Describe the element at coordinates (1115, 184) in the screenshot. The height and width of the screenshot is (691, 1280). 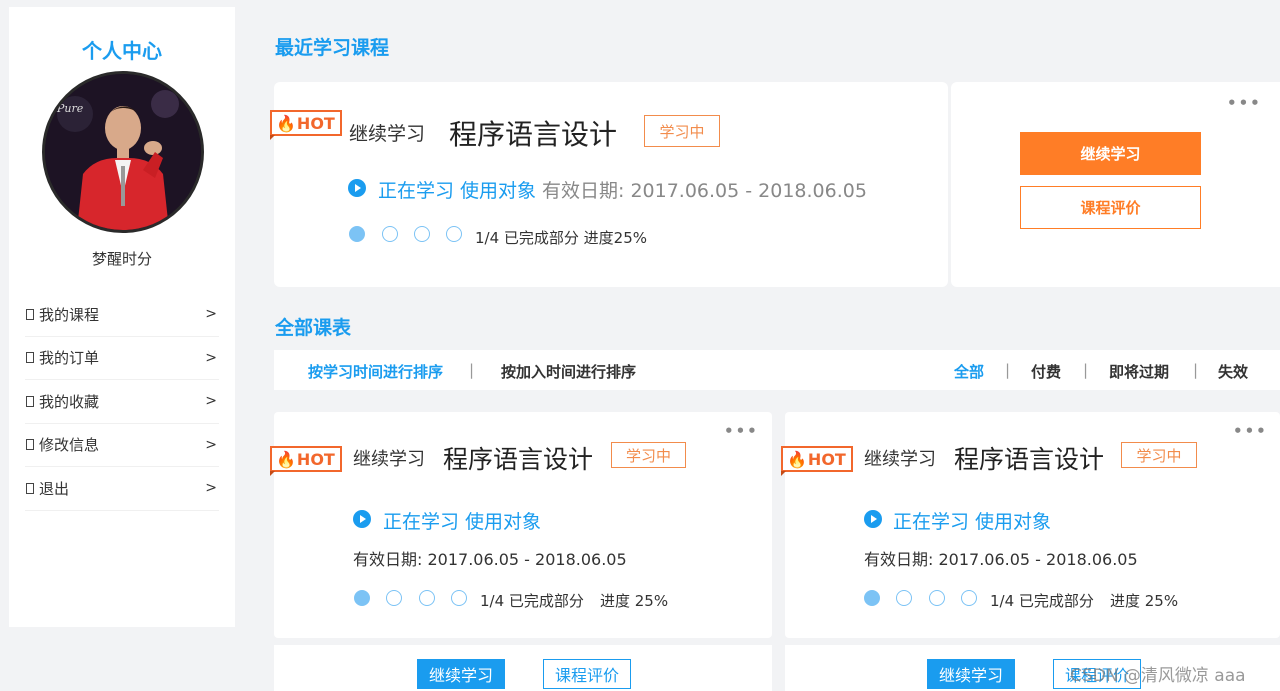
I see `recent-course-actions: ••• 继续学习 课程评价` at that location.